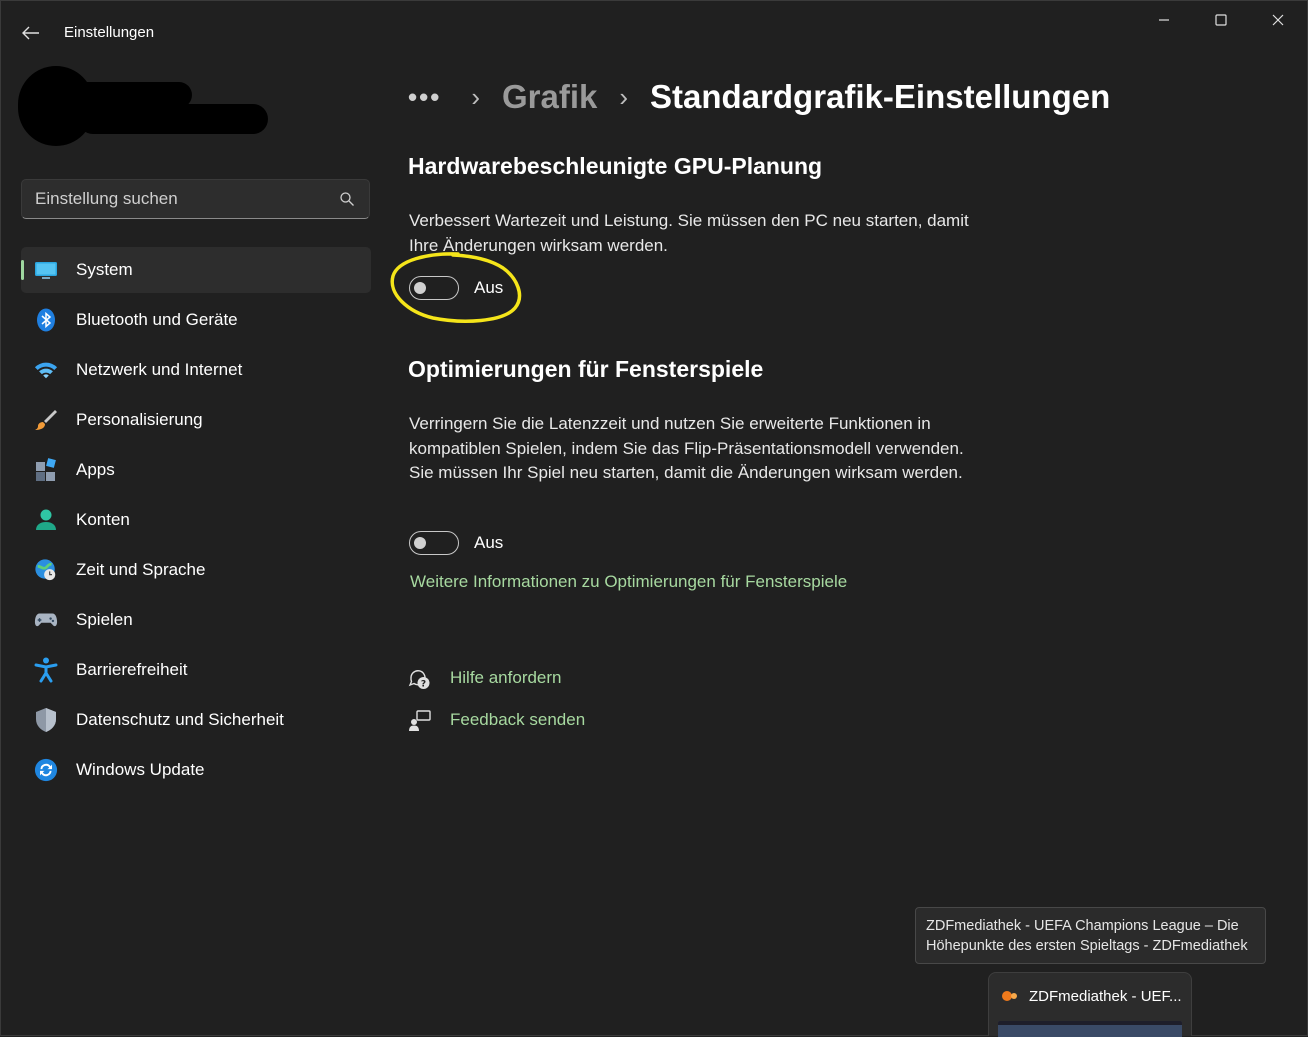  I want to click on wifi-icon, so click(46, 370).